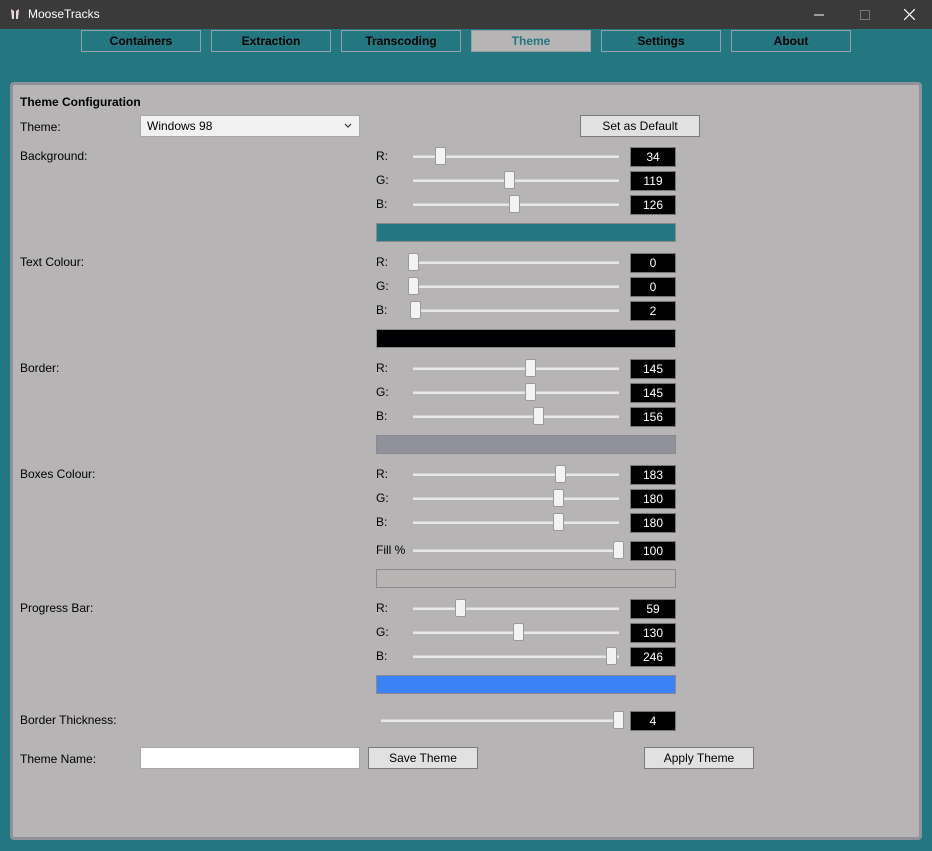  Describe the element at coordinates (141, 41) in the screenshot. I see `tab-containers: Containers` at that location.